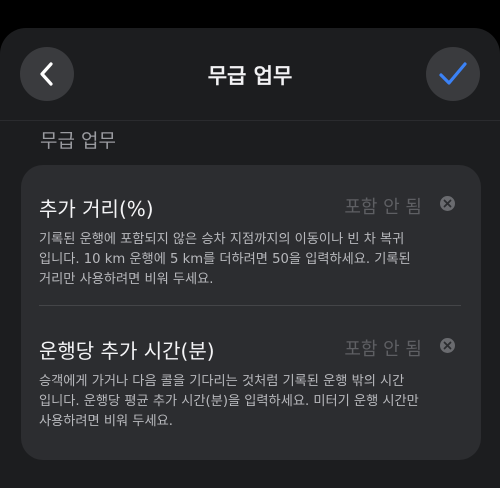 The width and height of the screenshot is (500, 488). I want to click on checkmark-icon, so click(453, 73).